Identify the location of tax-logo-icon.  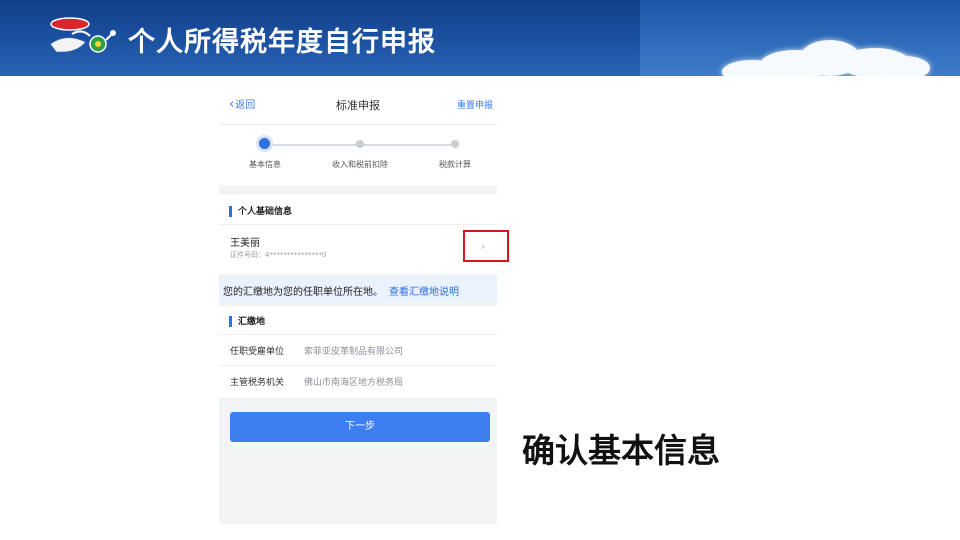
(82, 35).